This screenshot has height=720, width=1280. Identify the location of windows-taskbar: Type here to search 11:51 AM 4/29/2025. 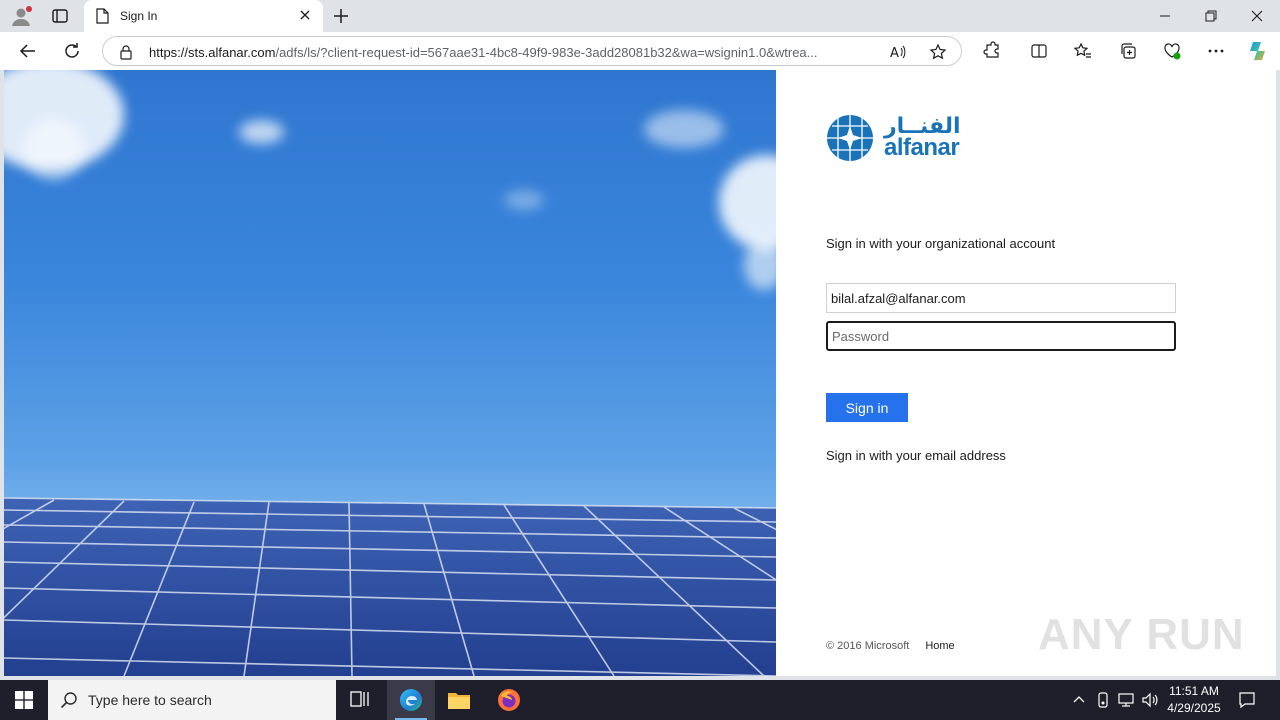
(640, 700).